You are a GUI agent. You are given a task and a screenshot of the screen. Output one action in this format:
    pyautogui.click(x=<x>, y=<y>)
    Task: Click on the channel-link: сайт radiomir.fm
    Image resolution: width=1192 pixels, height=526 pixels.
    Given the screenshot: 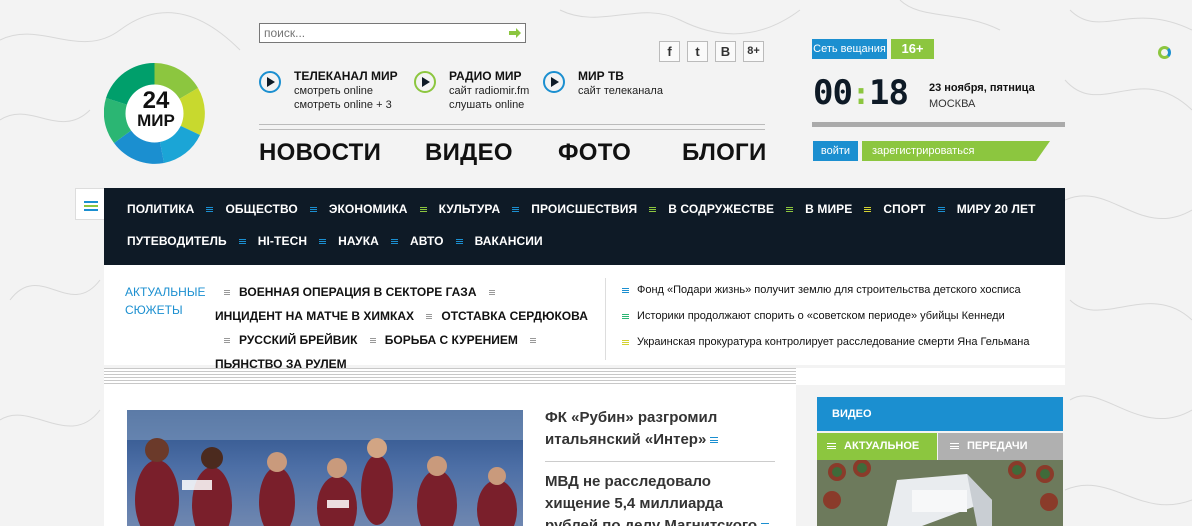 What is the action you would take?
    pyautogui.click(x=489, y=91)
    